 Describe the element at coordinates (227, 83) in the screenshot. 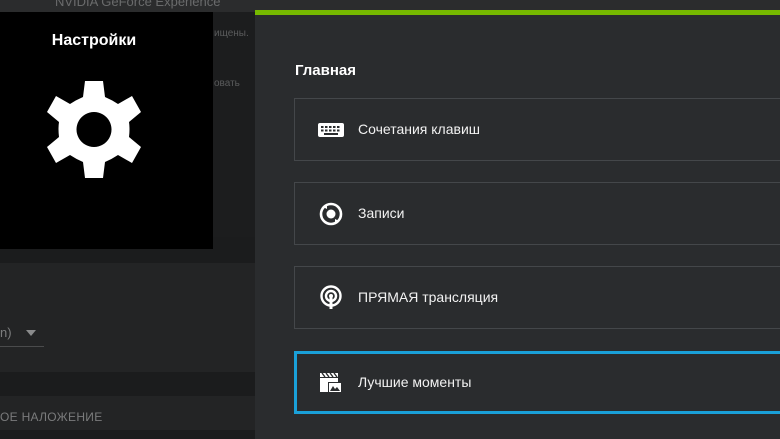

I see `background-text-fragment: овать` at that location.